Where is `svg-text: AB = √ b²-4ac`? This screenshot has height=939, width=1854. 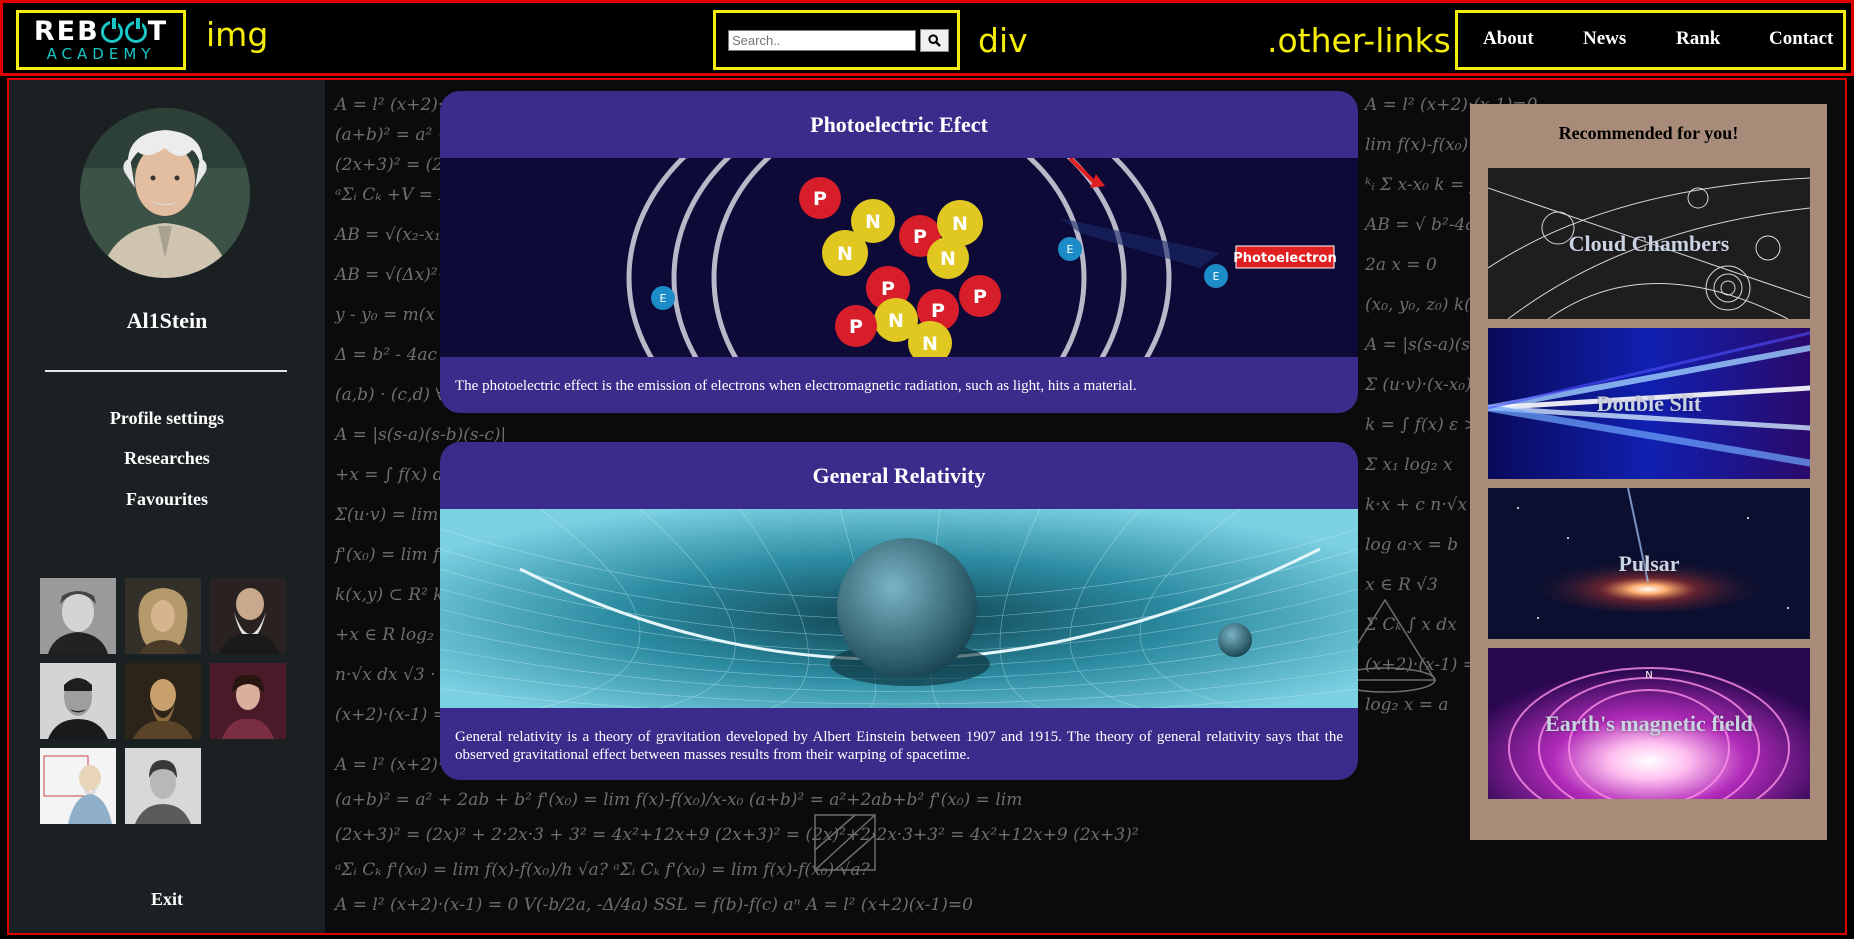
svg-text: AB = √ b²-4ac is located at coordinates (1424, 225).